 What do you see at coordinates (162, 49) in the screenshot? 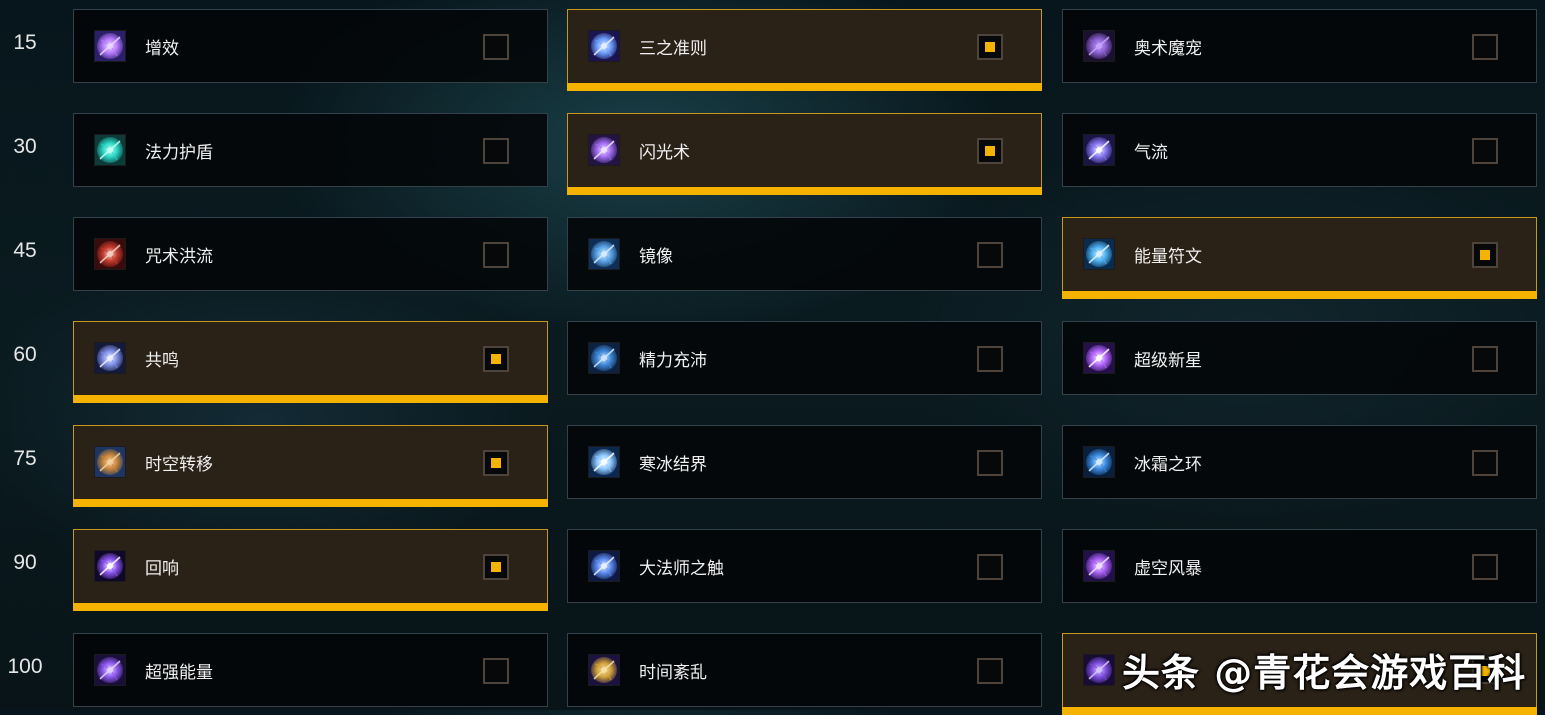
I see `talent-name: 增效` at bounding box center [162, 49].